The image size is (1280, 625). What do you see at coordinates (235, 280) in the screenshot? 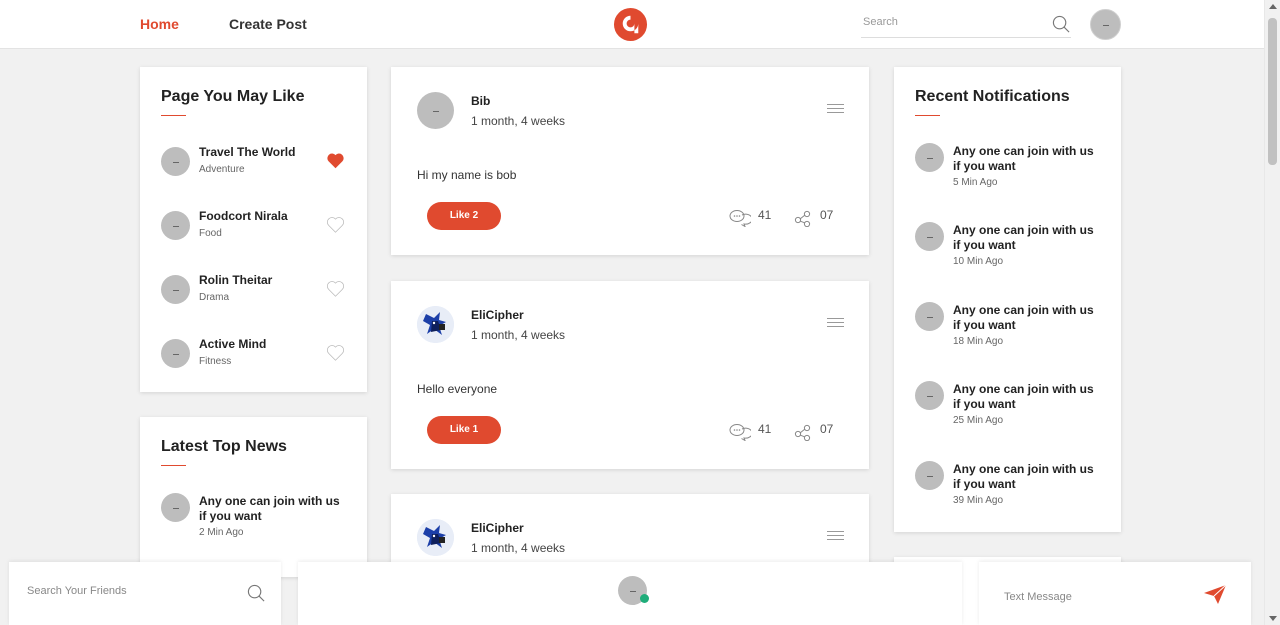
I see `page-name: Rolin Theitar` at bounding box center [235, 280].